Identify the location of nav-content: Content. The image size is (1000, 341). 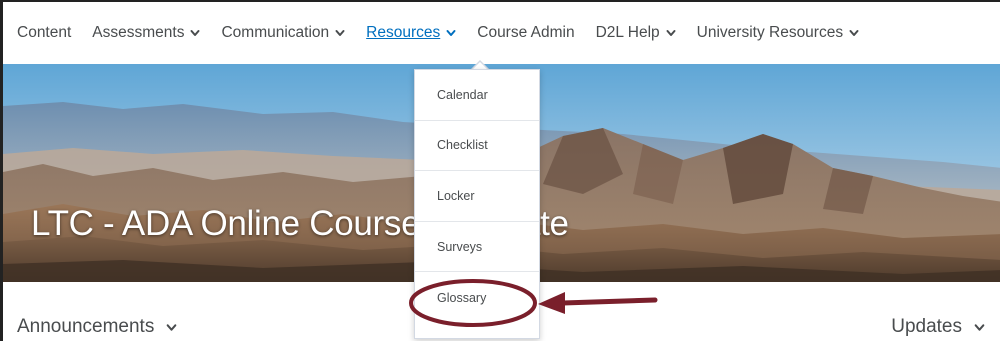
(44, 33).